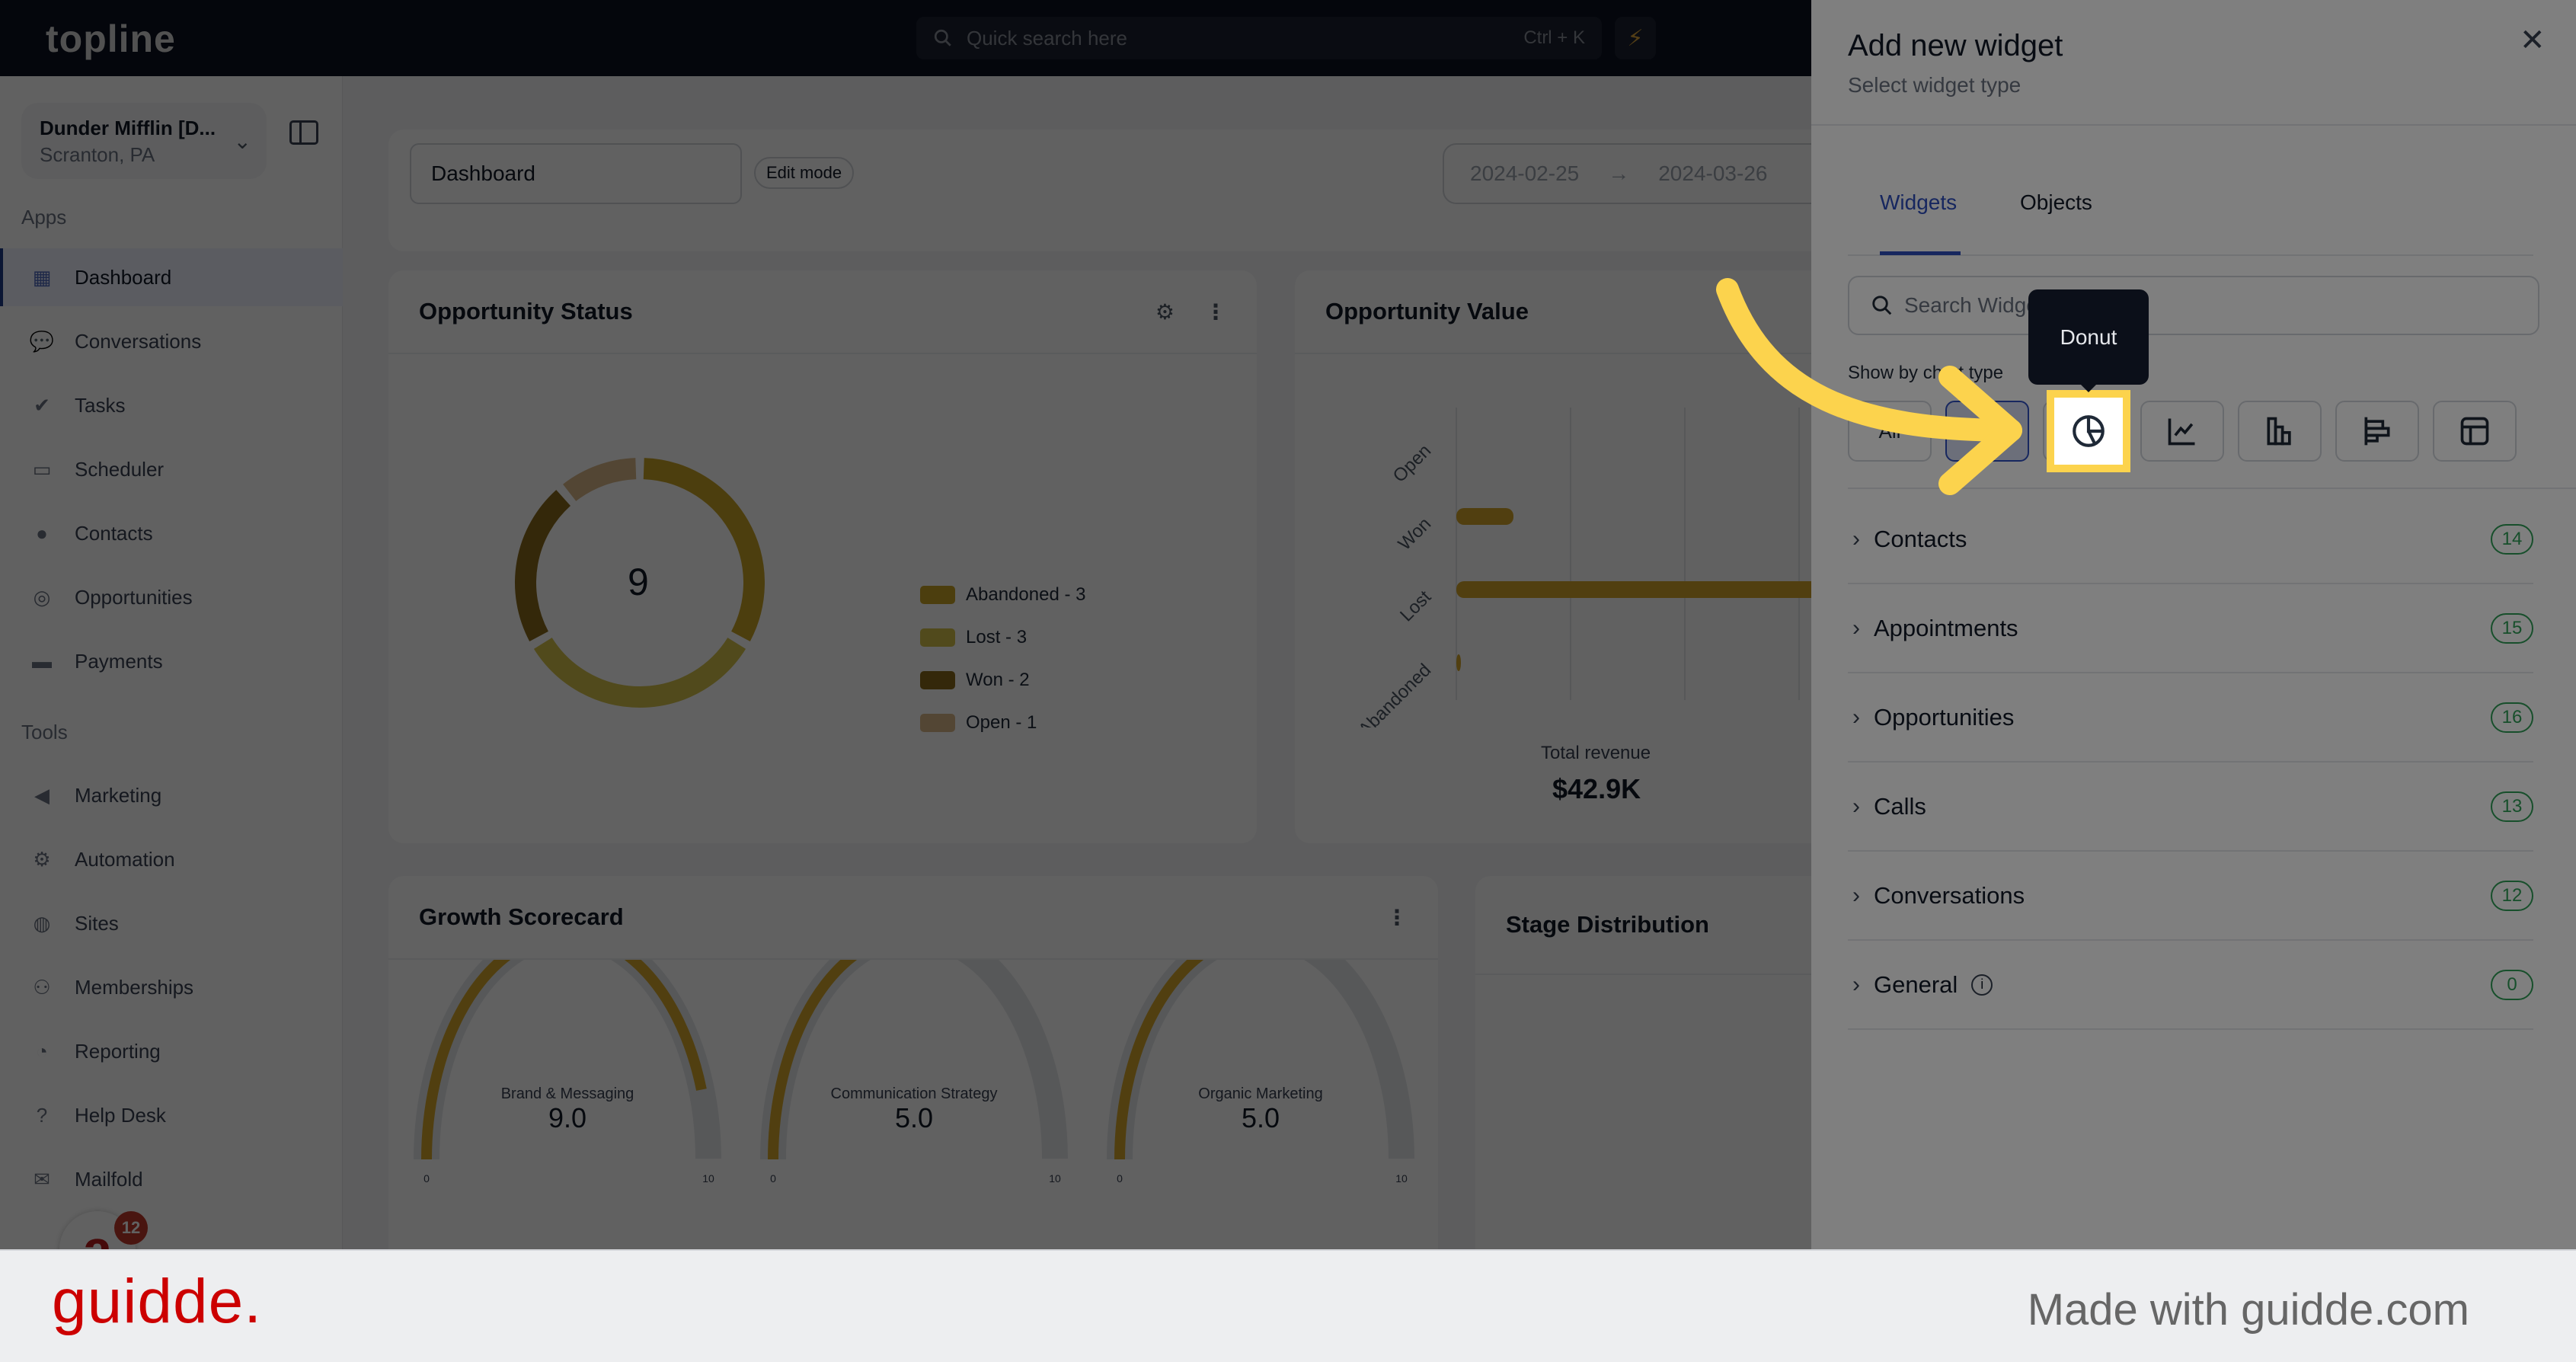 The image size is (2576, 1362). Describe the element at coordinates (2088, 340) in the screenshot. I see `tooltip: Donut` at that location.